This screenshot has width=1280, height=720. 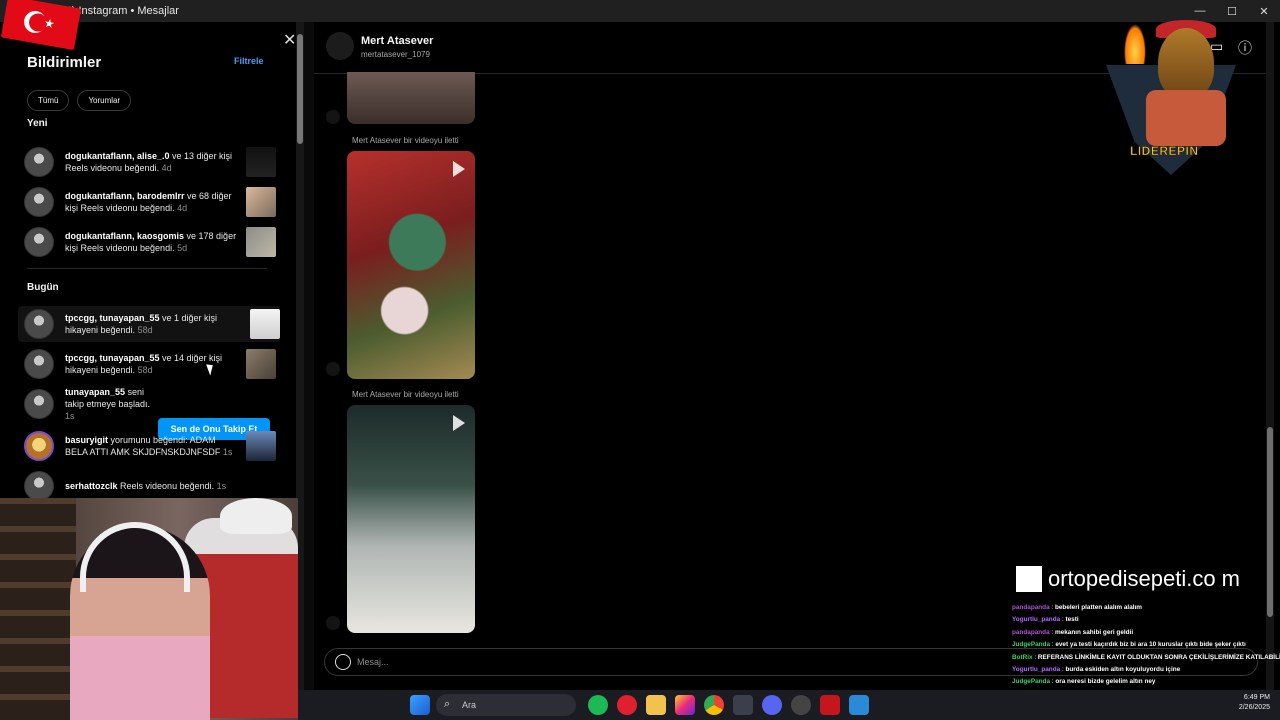 What do you see at coordinates (249, 61) in the screenshot?
I see `filter-link: Filtrele` at bounding box center [249, 61].